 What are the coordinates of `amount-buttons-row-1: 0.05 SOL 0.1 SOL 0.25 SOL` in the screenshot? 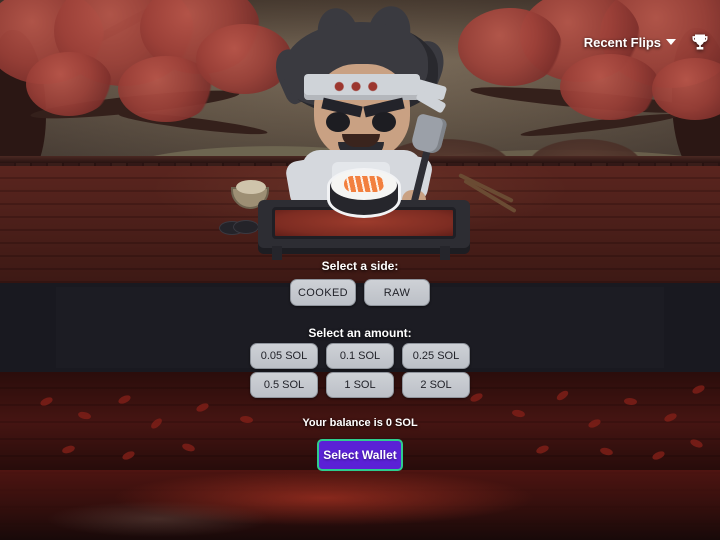 It's located at (360, 356).